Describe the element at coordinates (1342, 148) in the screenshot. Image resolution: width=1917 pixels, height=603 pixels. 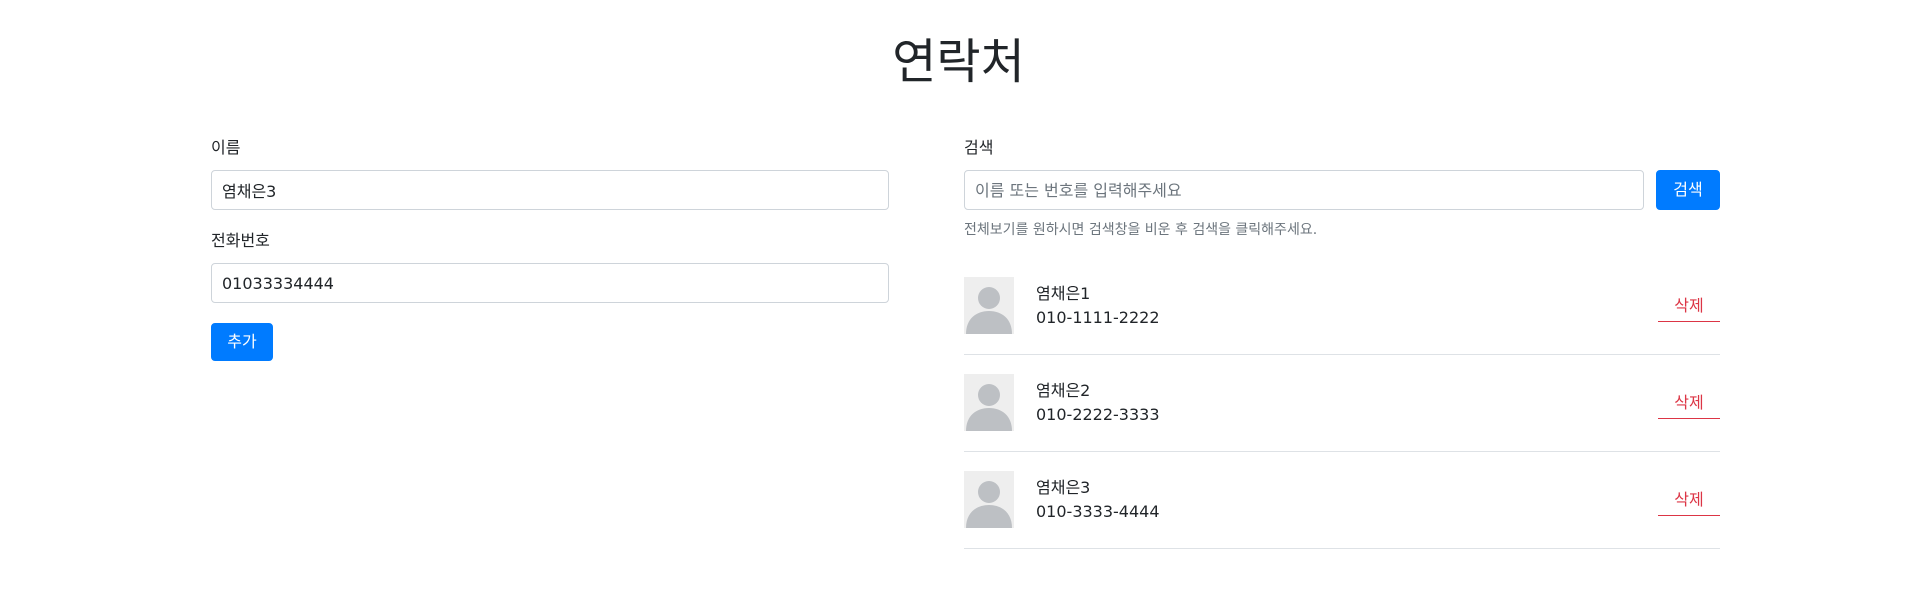
I see `search-section: 검색` at that location.